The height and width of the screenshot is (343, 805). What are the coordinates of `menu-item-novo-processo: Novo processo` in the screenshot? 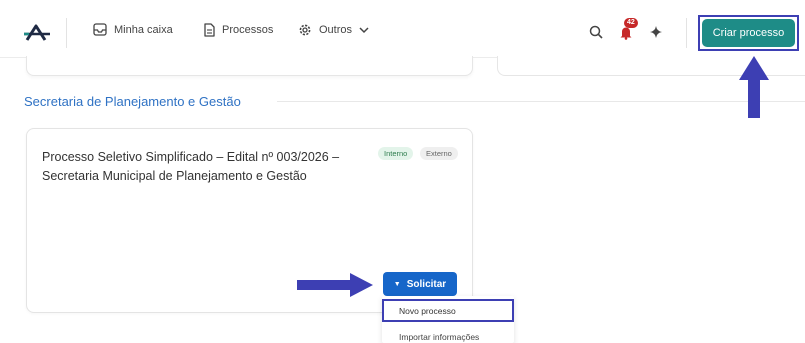 It's located at (448, 310).